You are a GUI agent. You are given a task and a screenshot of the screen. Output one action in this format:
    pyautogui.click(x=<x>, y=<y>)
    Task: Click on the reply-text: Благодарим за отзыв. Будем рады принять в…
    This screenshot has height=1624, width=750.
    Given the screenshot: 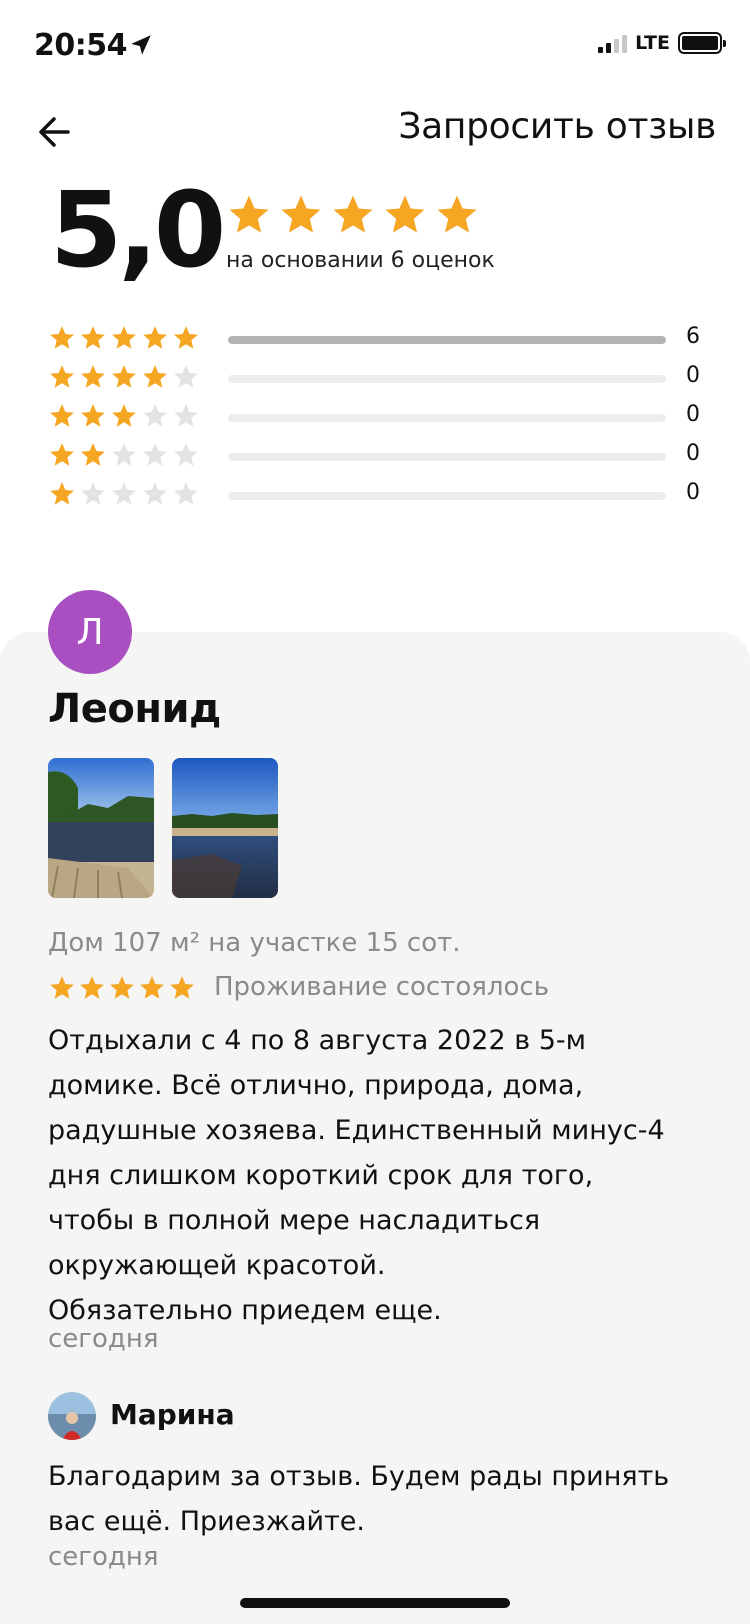 What is the action you would take?
    pyautogui.click(x=378, y=1499)
    